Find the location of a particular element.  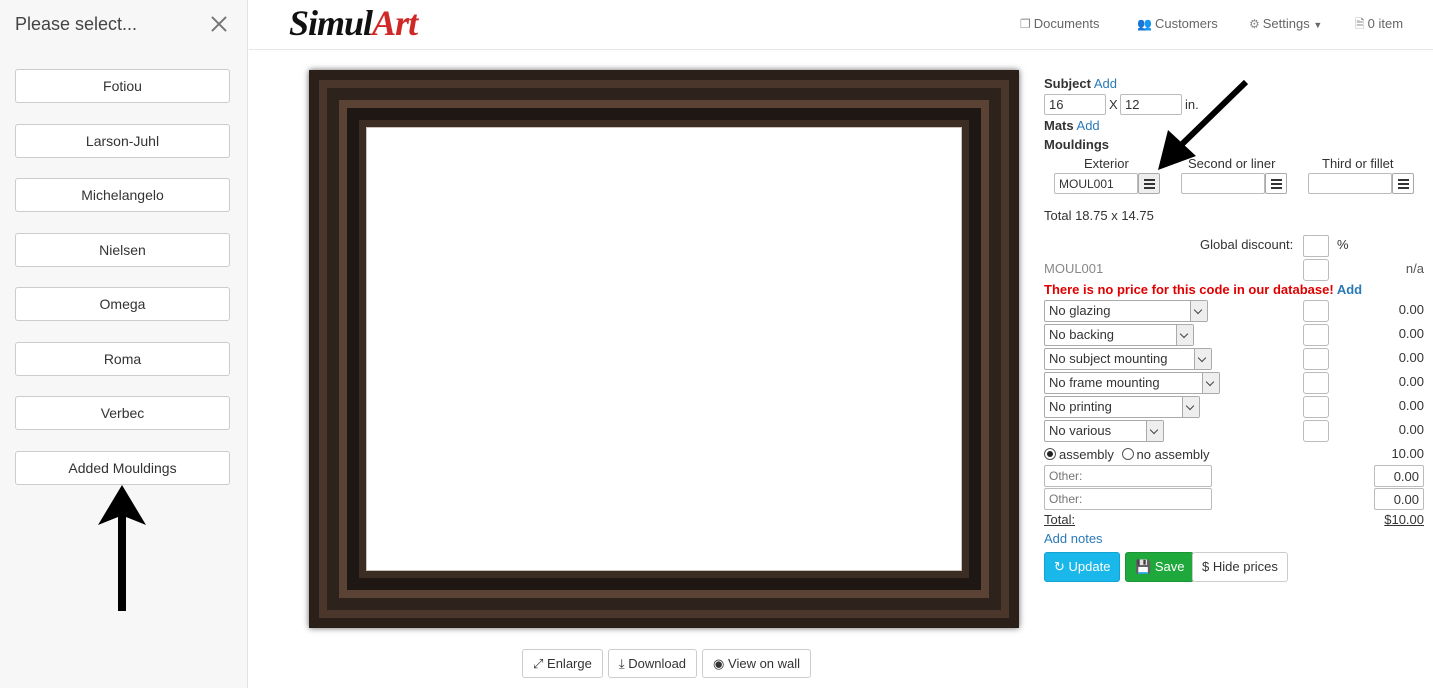

enlarge-button: ⤢ Enlarge is located at coordinates (562, 663).